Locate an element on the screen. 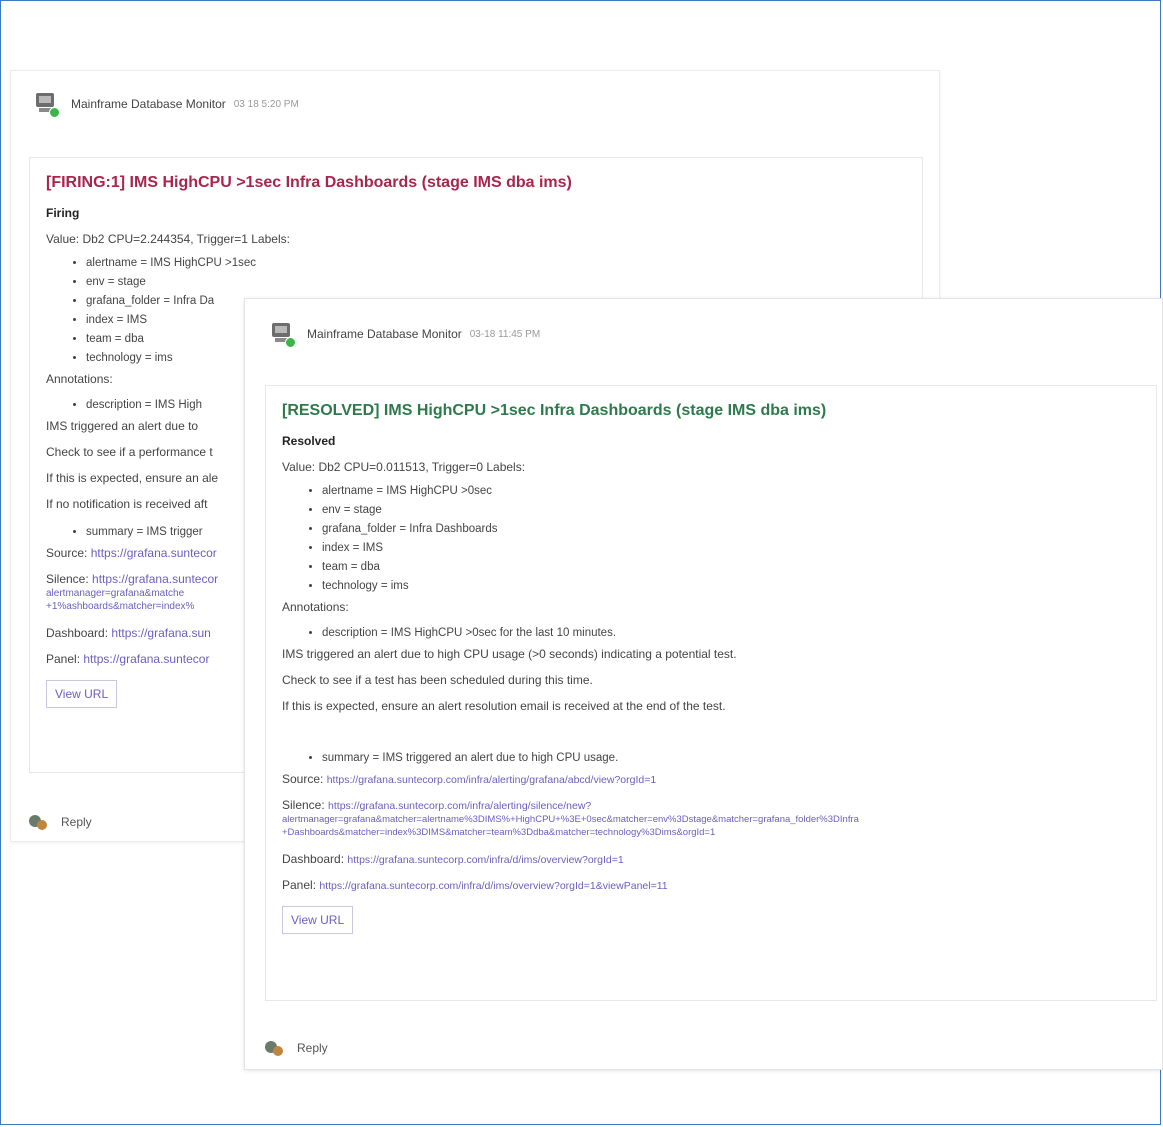  message-time: 03-18 11:45 PM is located at coordinates (505, 334).